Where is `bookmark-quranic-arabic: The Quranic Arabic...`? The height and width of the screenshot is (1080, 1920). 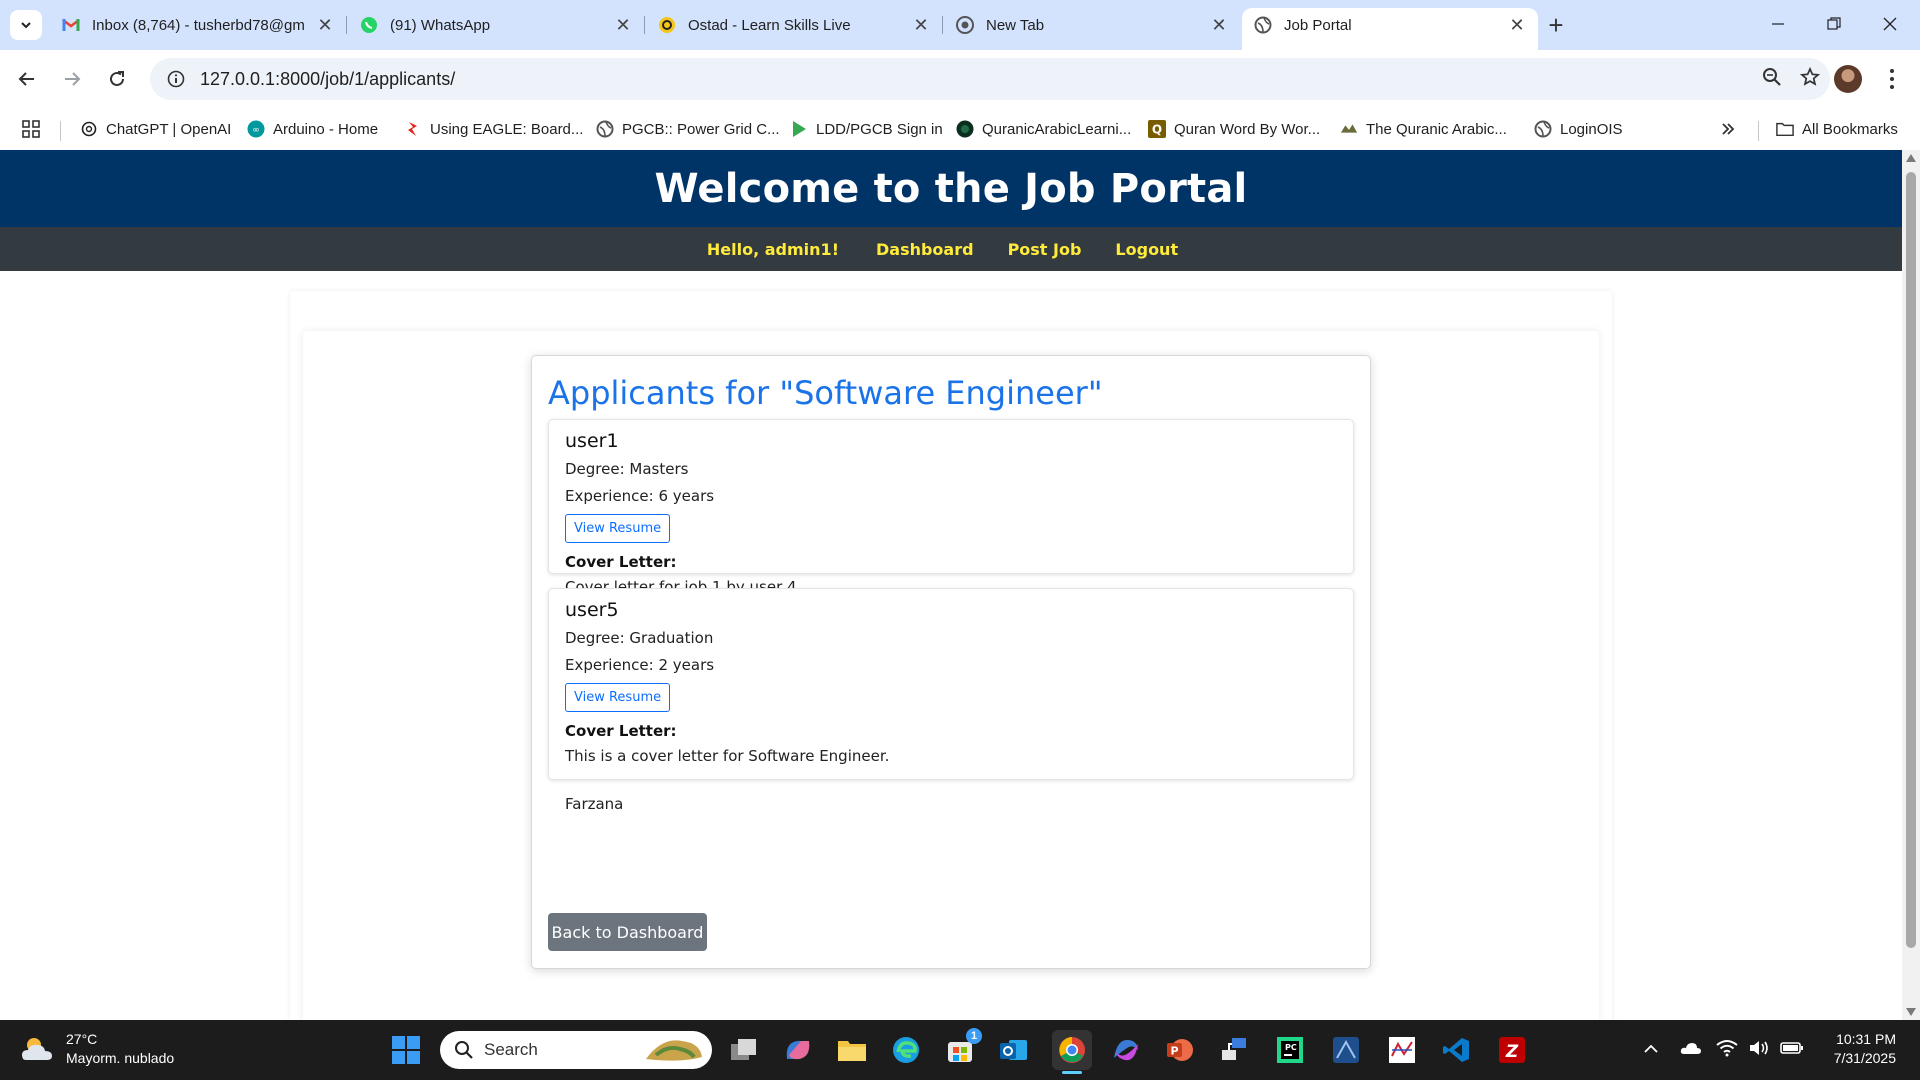
bookmark-quranic-arabic: The Quranic Arabic... is located at coordinates (1423, 129).